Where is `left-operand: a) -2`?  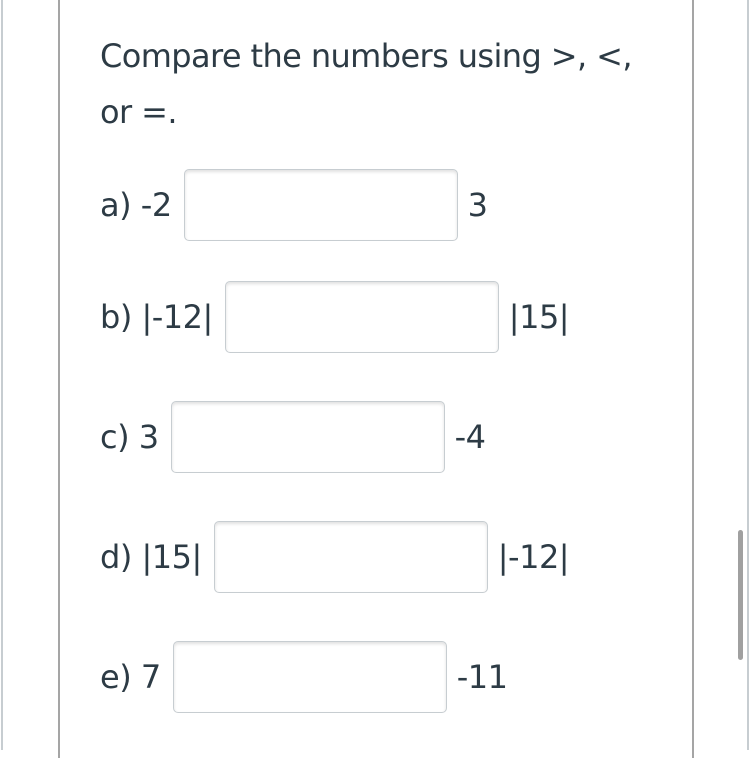 left-operand: a) -2 is located at coordinates (136, 205).